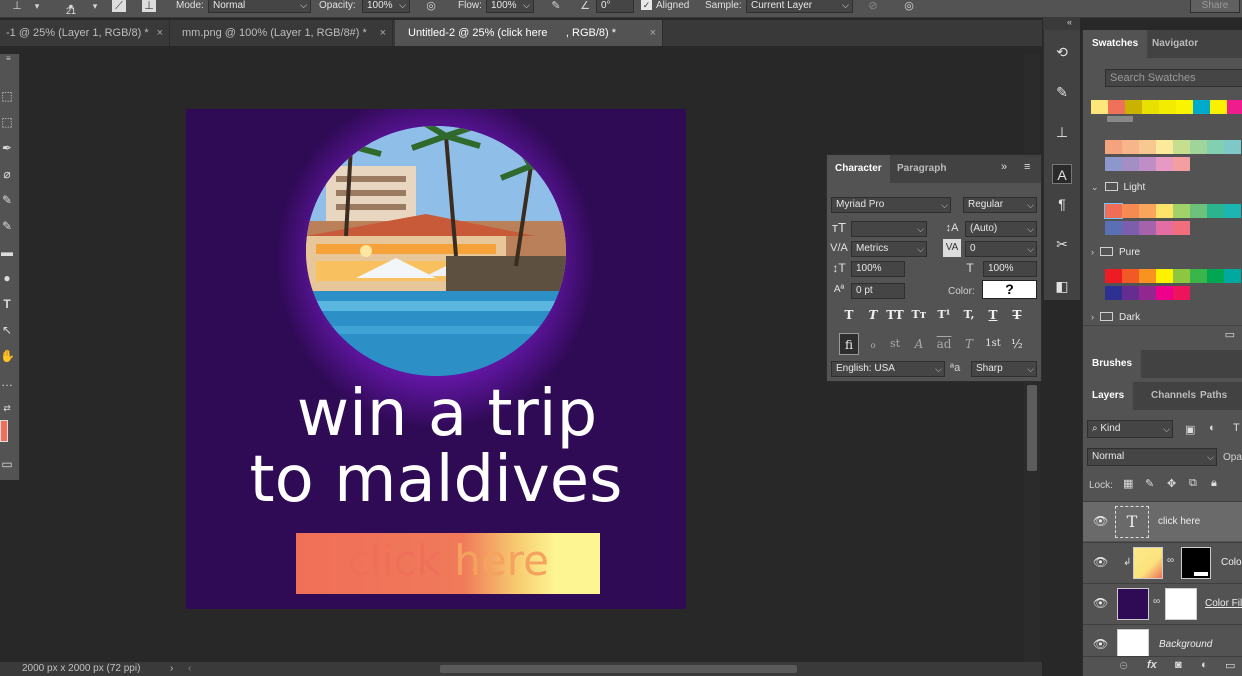 This screenshot has width=1242, height=676. What do you see at coordinates (993, 344) in the screenshot?
I see `ordinals-button: 1st` at bounding box center [993, 344].